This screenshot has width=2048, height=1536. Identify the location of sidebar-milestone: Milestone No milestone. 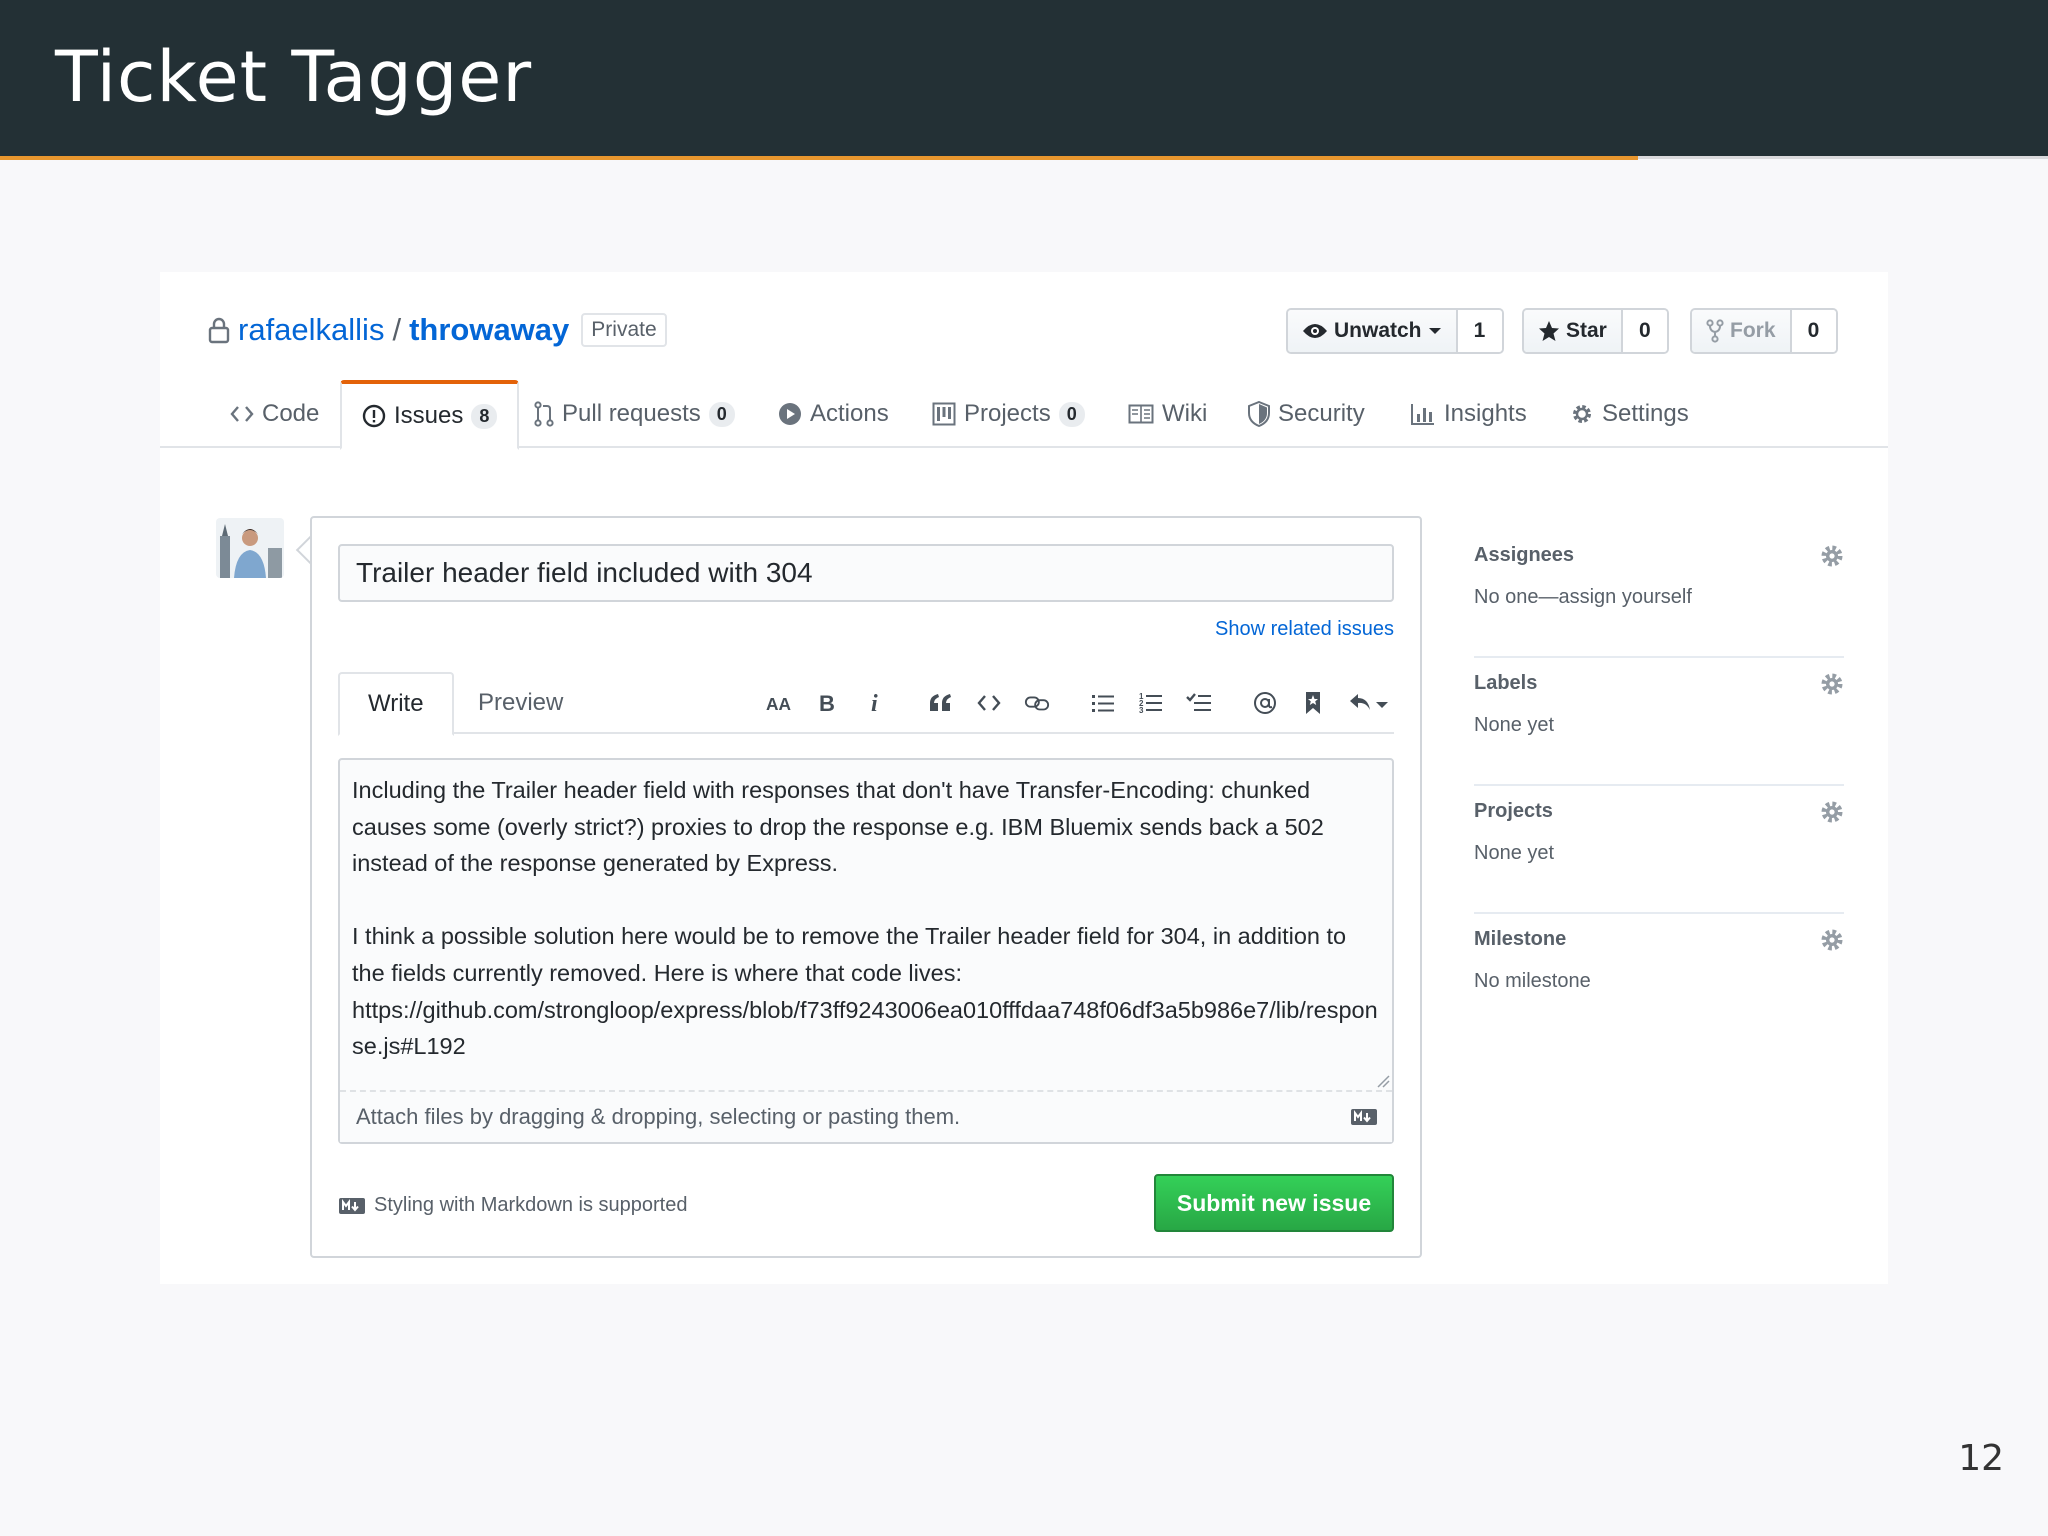
(1659, 978).